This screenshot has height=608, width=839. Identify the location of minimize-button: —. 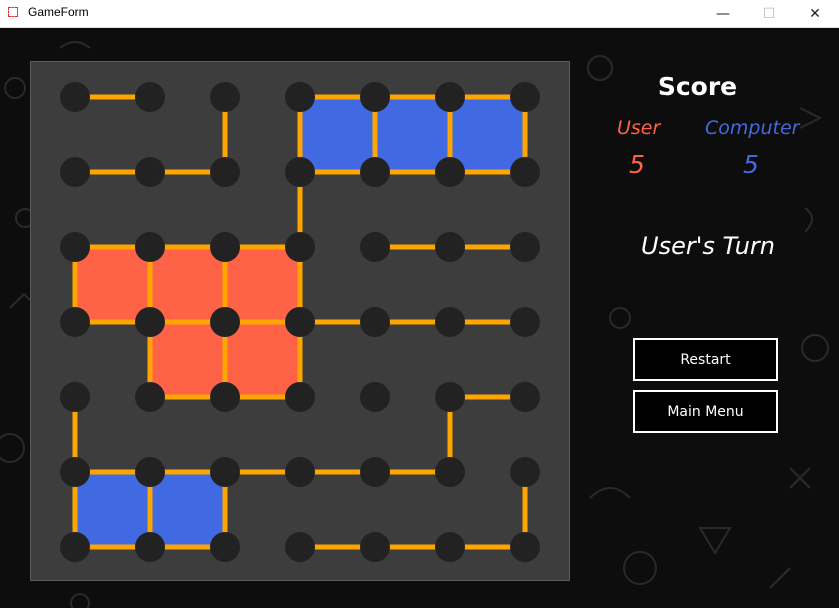
(723, 13).